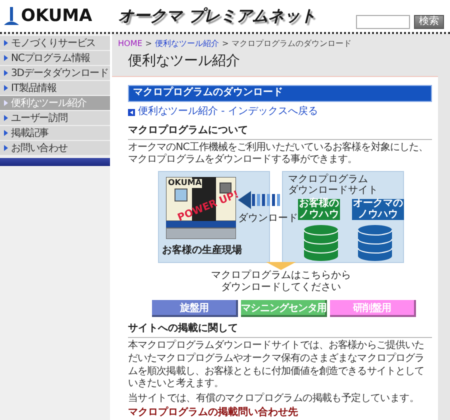 The width and height of the screenshot is (450, 420). I want to click on machine-drawing, so click(201, 208).